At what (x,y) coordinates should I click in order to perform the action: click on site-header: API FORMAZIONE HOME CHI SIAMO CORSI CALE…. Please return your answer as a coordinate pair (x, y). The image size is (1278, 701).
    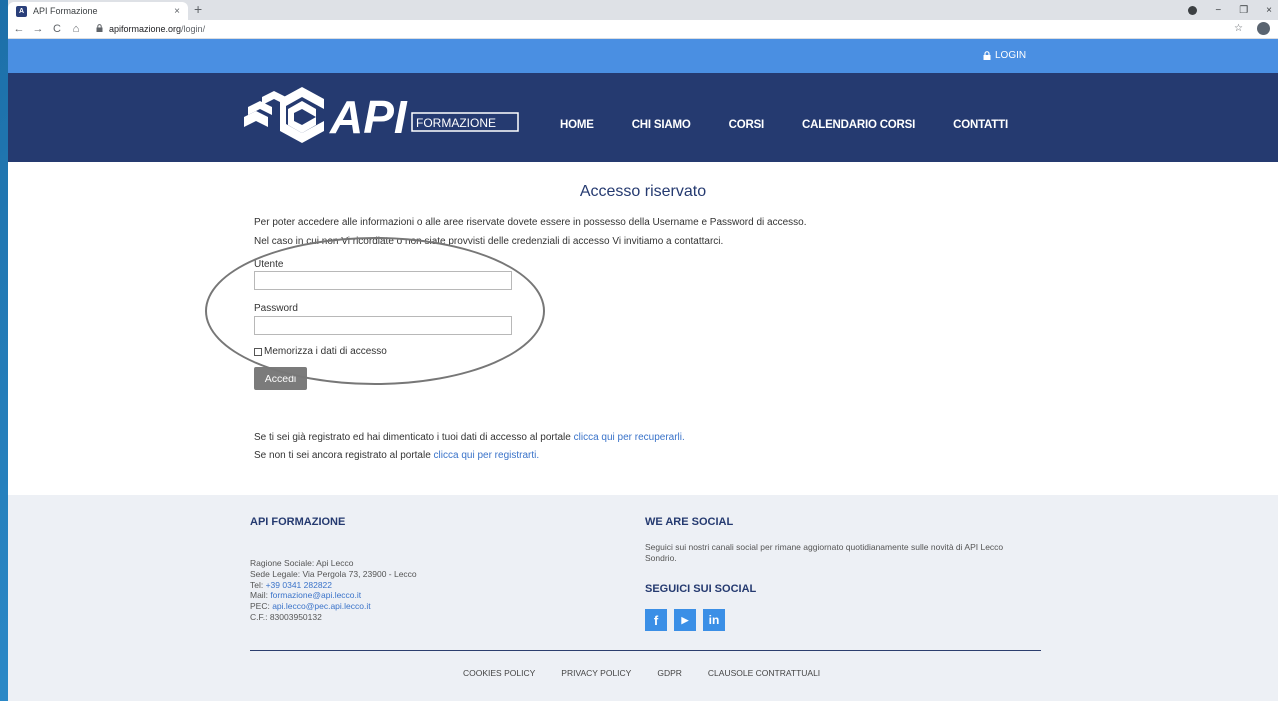
    Looking at the image, I should click on (643, 117).